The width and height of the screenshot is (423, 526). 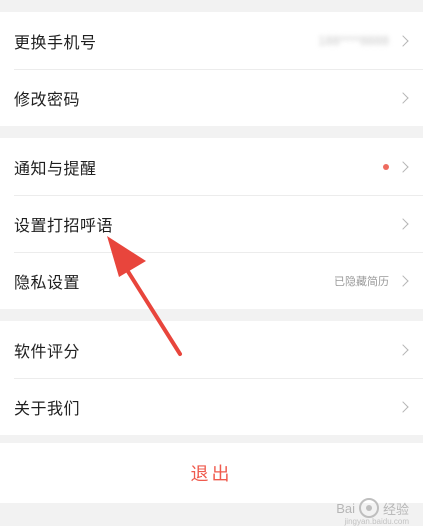 I want to click on privacy-settings-row: 隐私设置 已隐藏简历, so click(x=211, y=280).